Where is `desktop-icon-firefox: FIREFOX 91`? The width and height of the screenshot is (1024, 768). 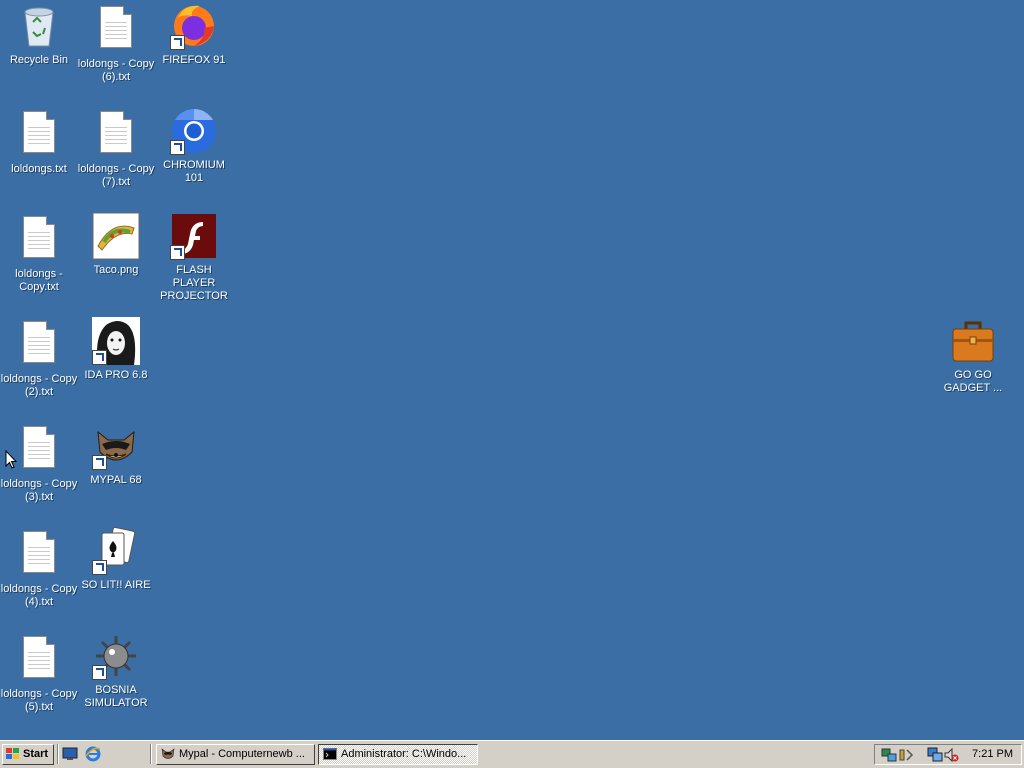
desktop-icon-firefox: FIREFOX 91 is located at coordinates (194, 34).